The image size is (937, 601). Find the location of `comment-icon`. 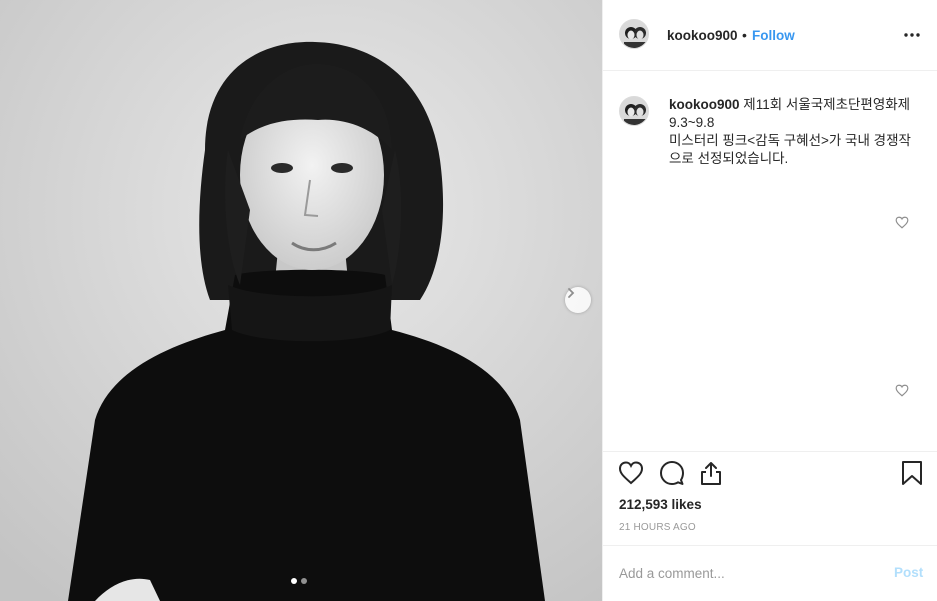

comment-icon is located at coordinates (672, 473).